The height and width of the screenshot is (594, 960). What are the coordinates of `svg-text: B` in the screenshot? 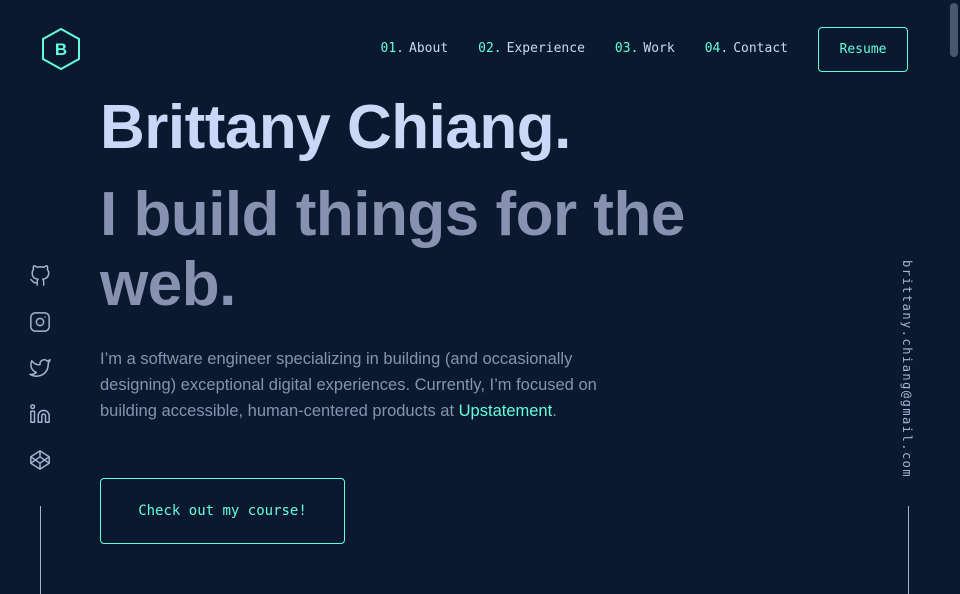 It's located at (61, 49).